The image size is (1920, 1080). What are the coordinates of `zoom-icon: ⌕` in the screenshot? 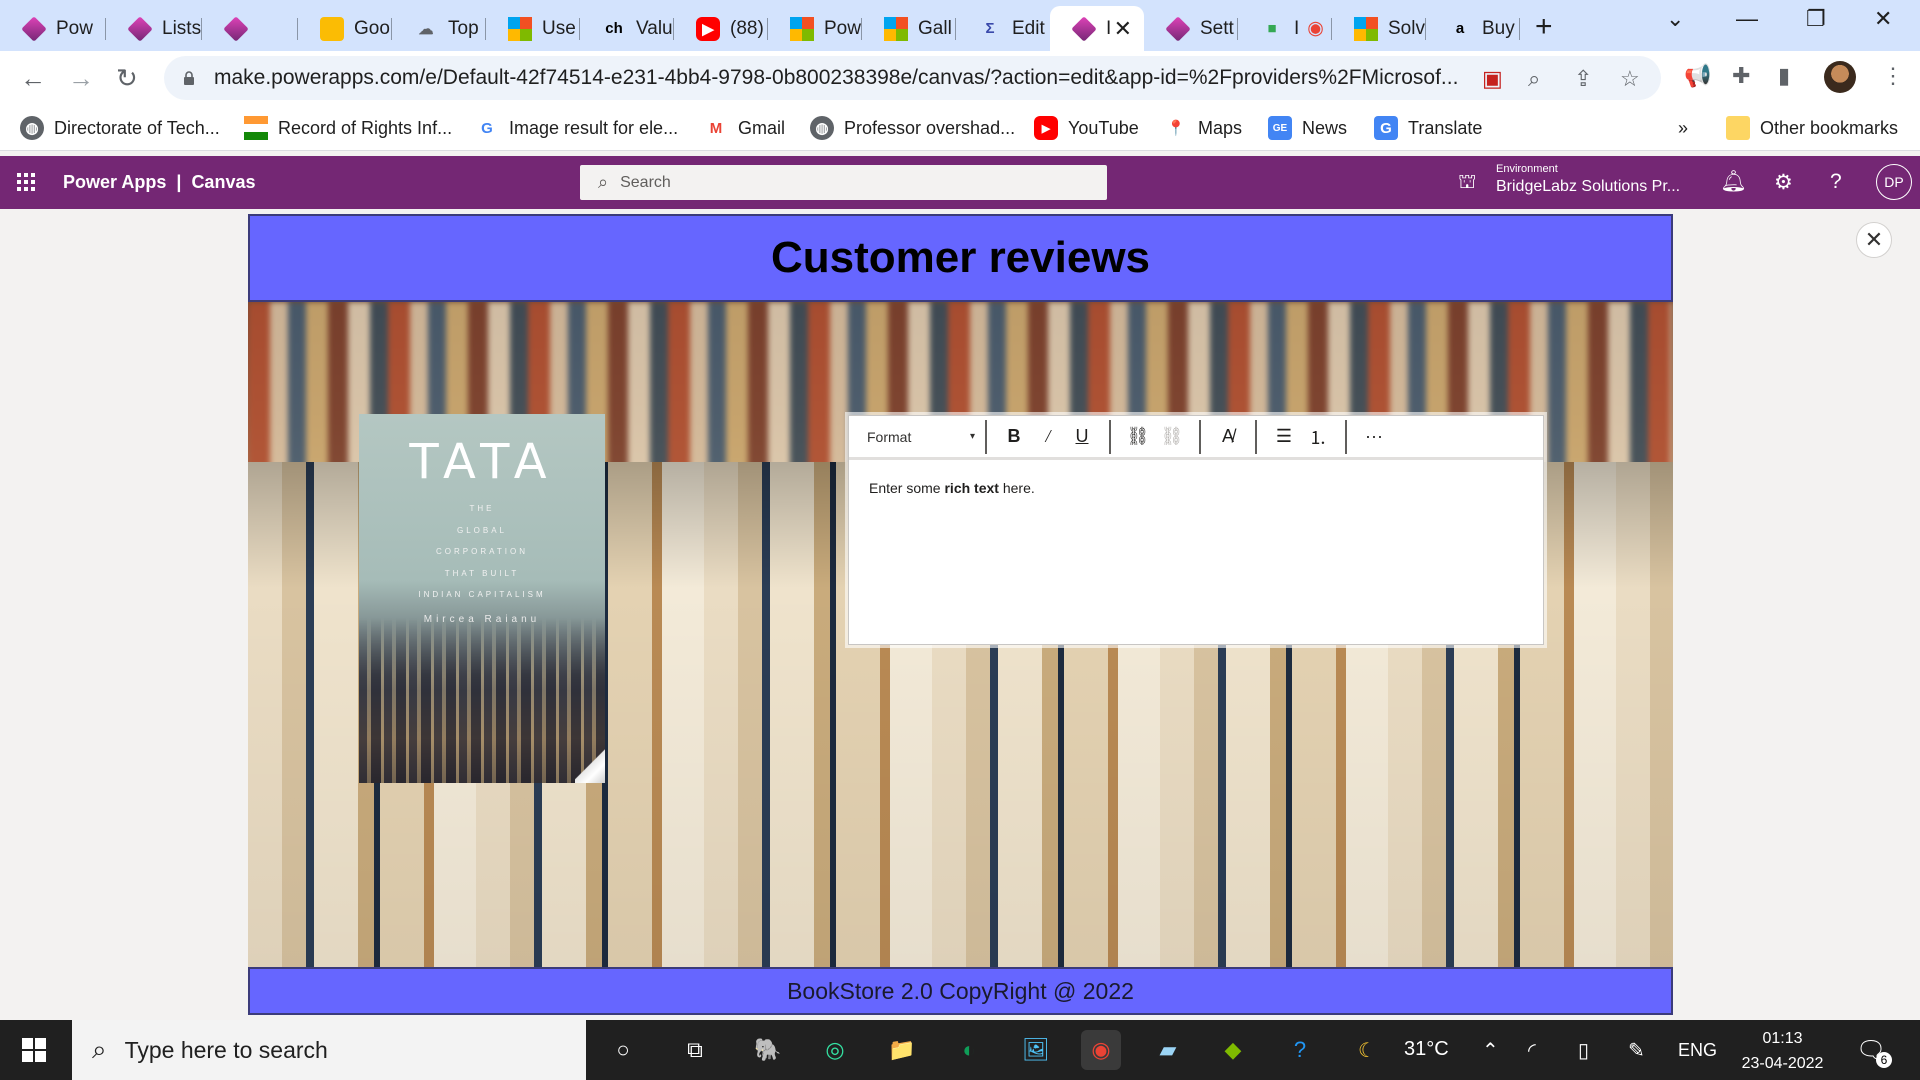 It's located at (1534, 79).